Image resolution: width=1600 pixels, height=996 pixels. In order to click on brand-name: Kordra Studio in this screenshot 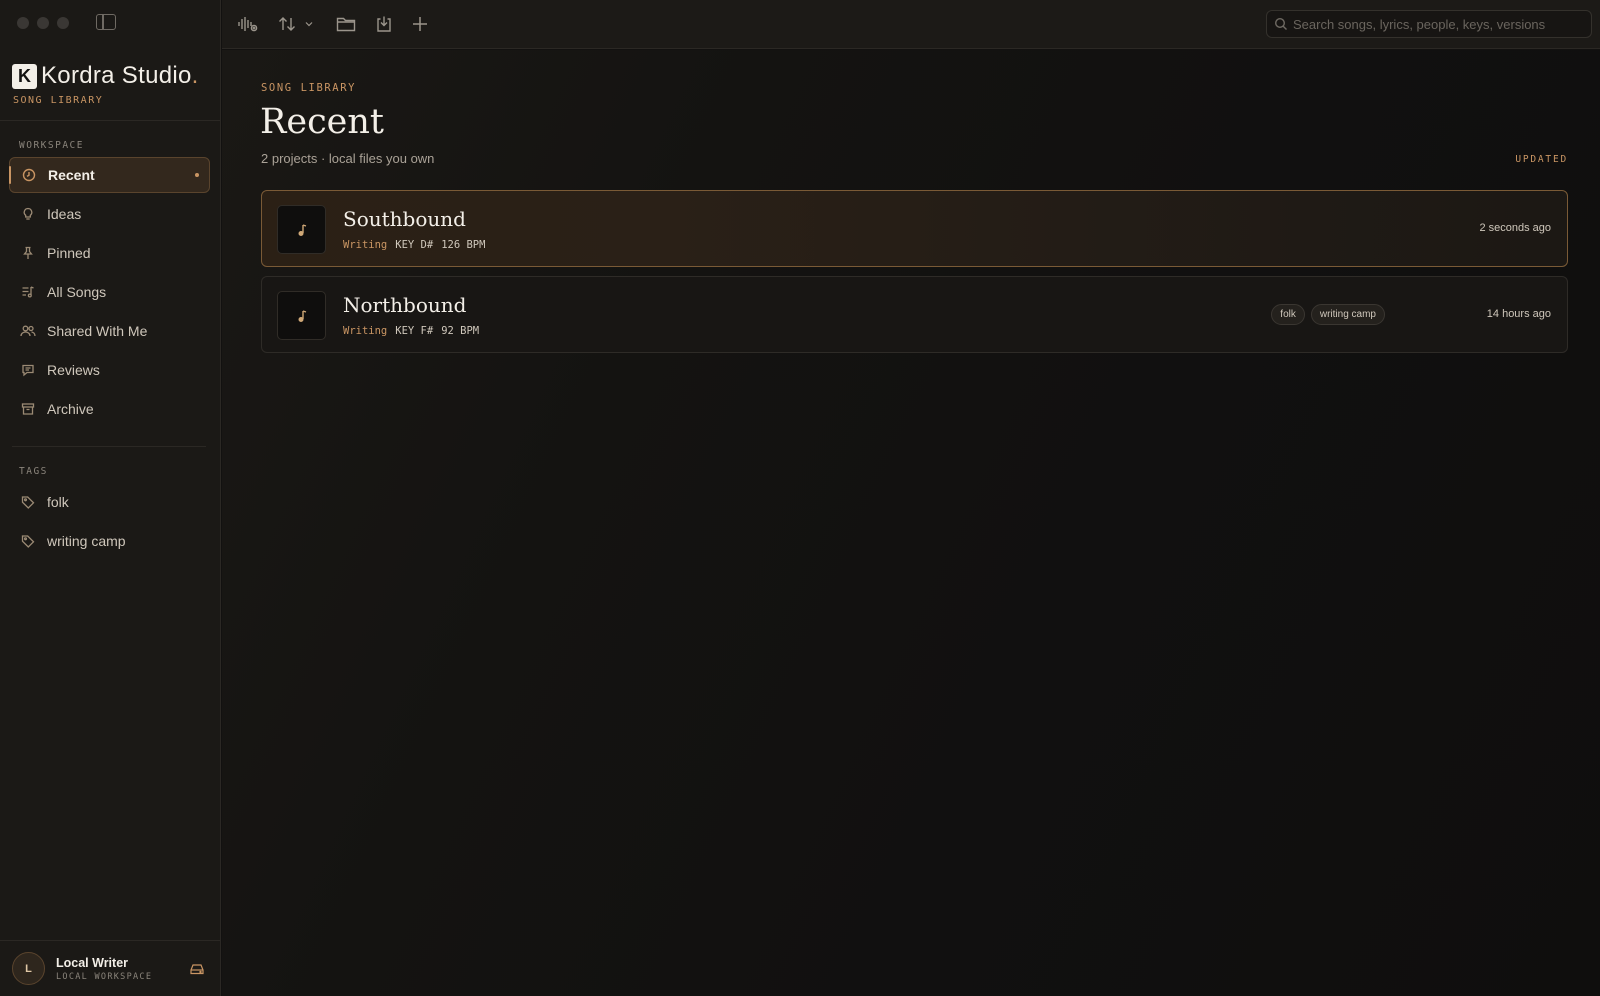, I will do `click(116, 75)`.